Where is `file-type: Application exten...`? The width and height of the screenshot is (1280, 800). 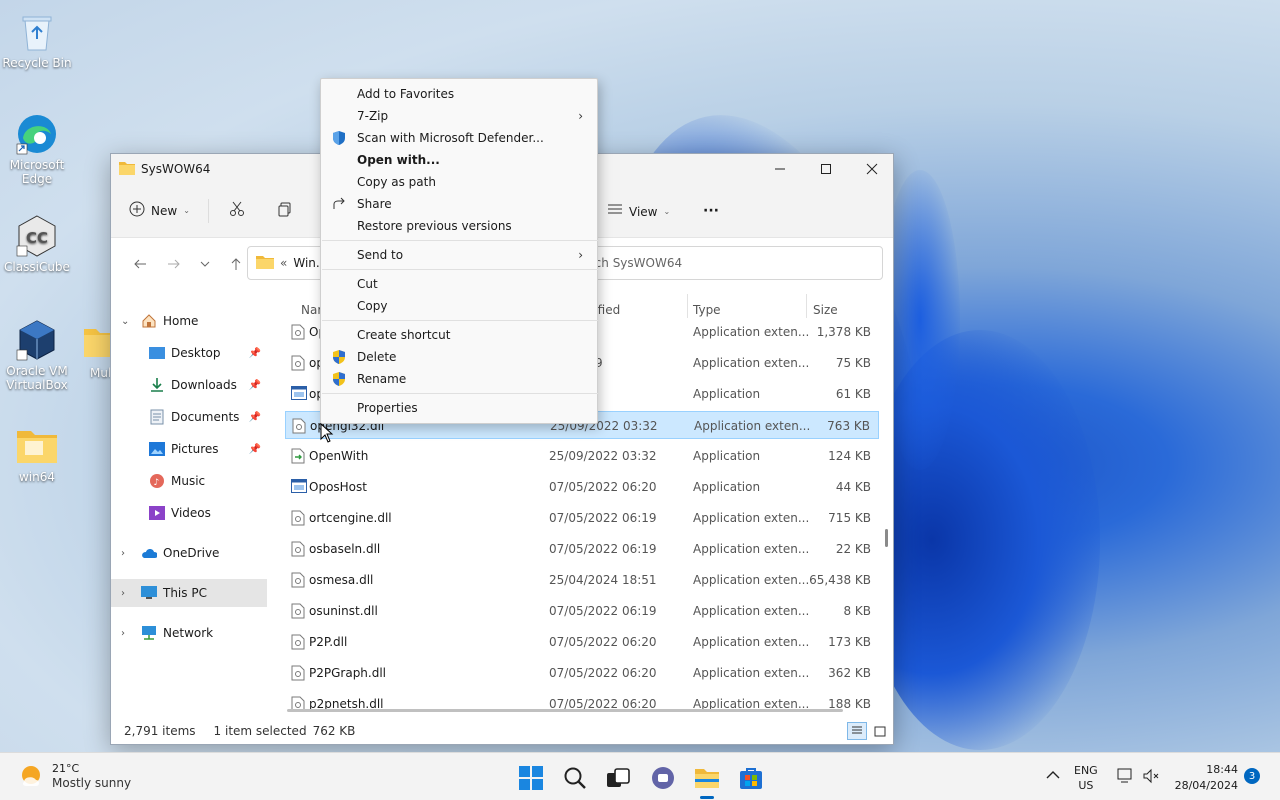
file-type: Application exten... is located at coordinates (751, 363).